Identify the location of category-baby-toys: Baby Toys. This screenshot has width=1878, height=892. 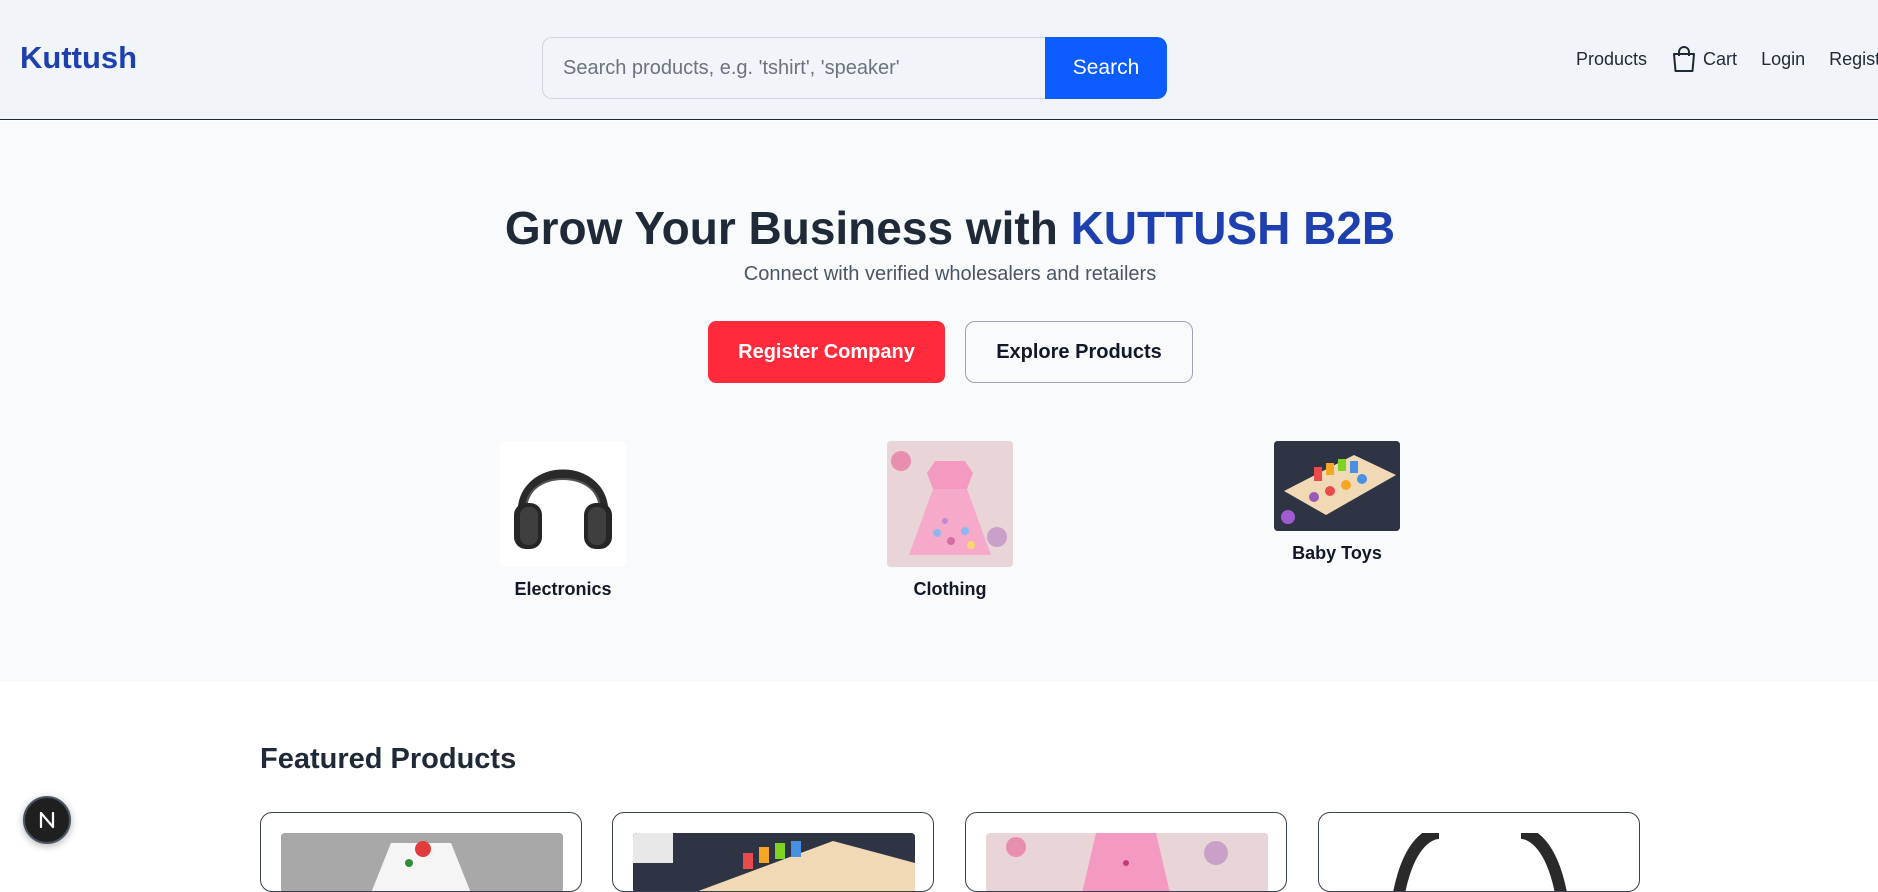
(1337, 502).